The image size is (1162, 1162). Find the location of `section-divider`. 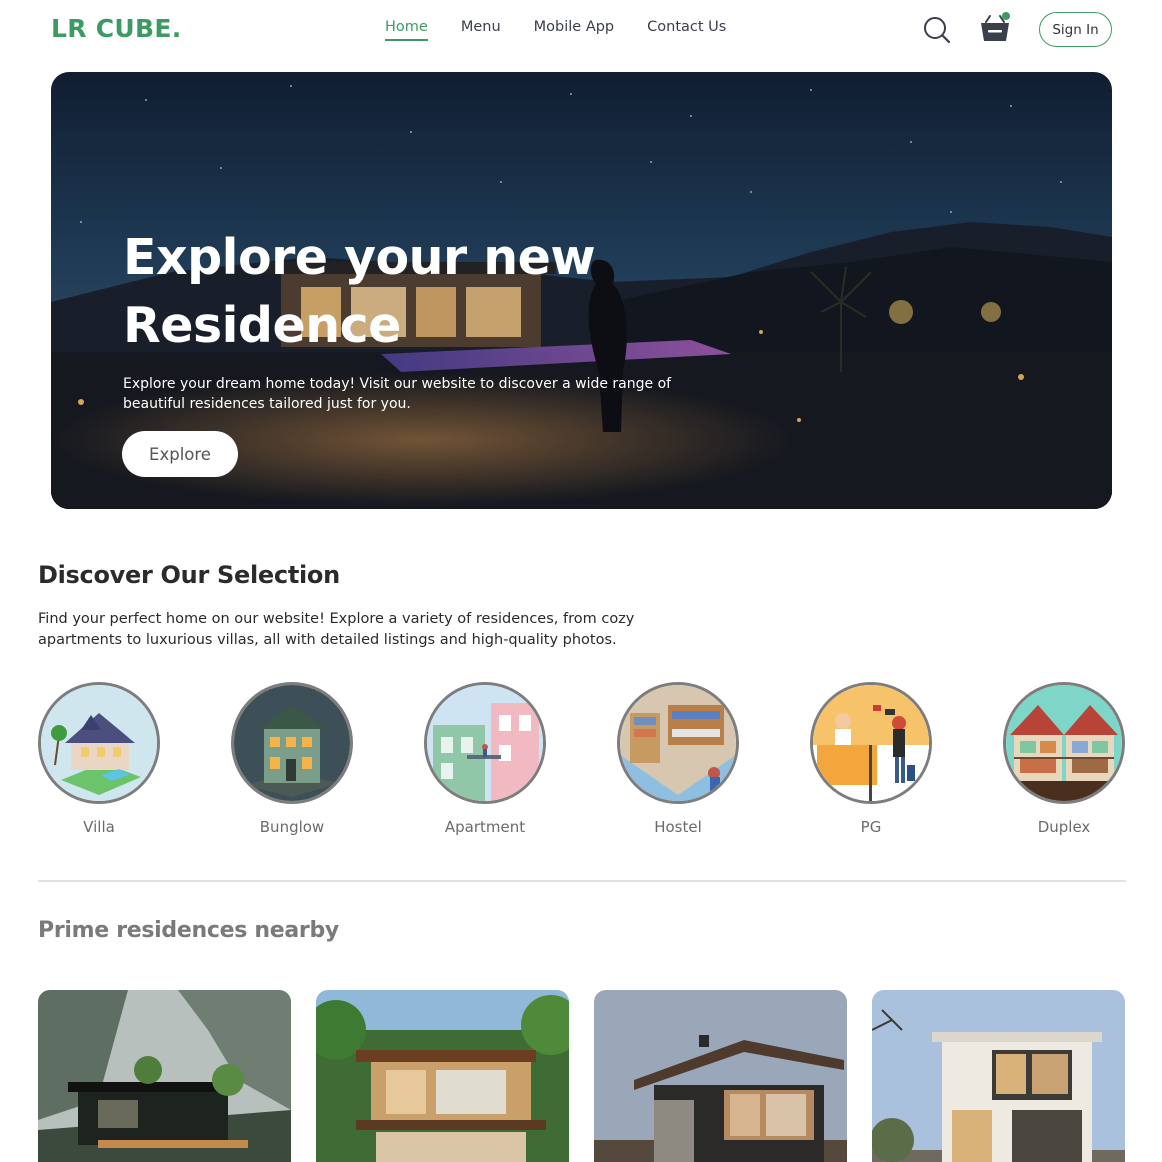

section-divider is located at coordinates (582, 881).